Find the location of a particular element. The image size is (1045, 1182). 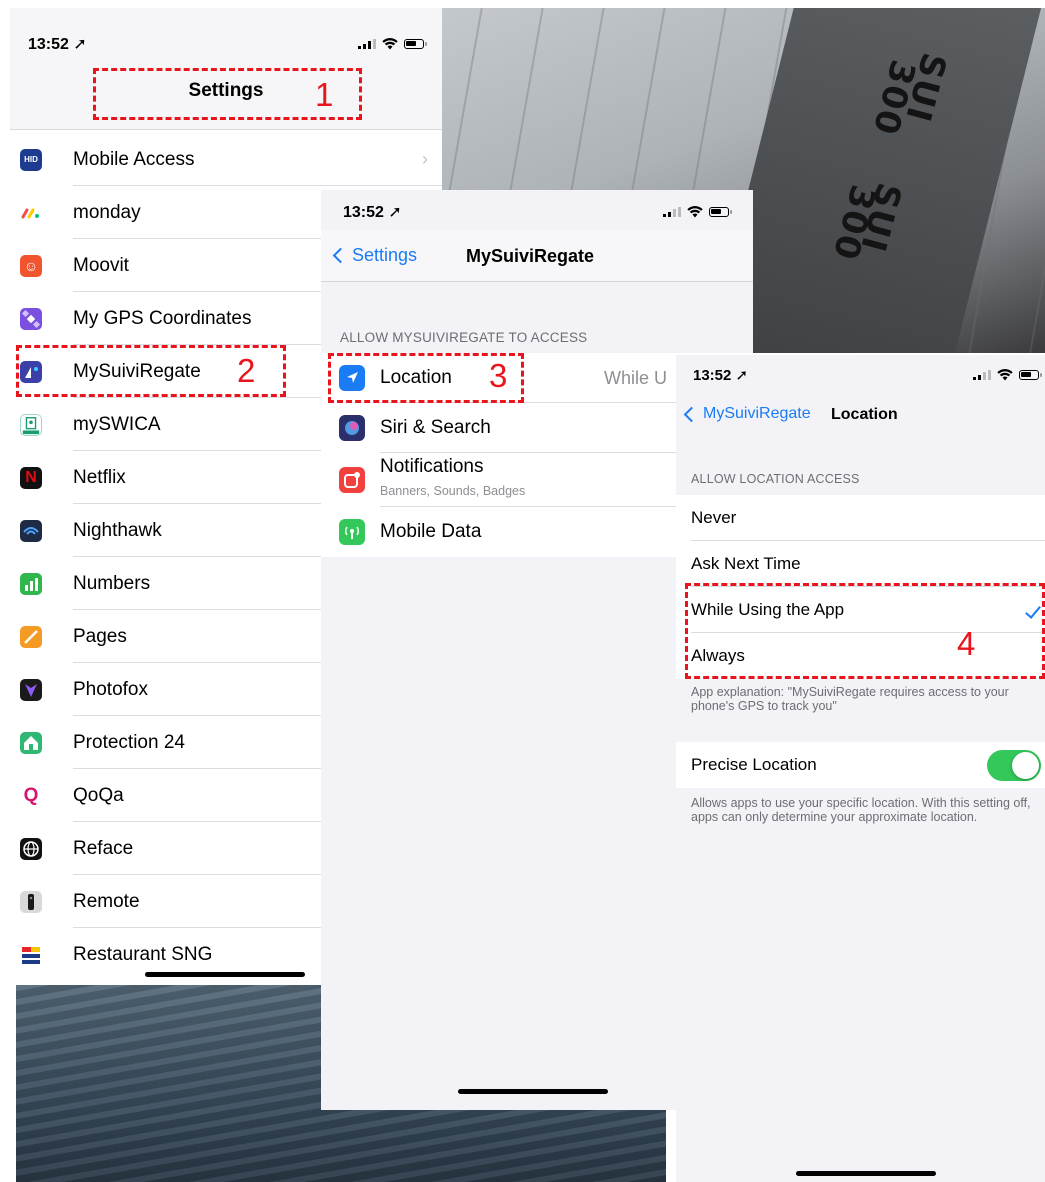

section-header: ALLOW MYSUIVIREGATE TO ACCESS is located at coordinates (464, 337).